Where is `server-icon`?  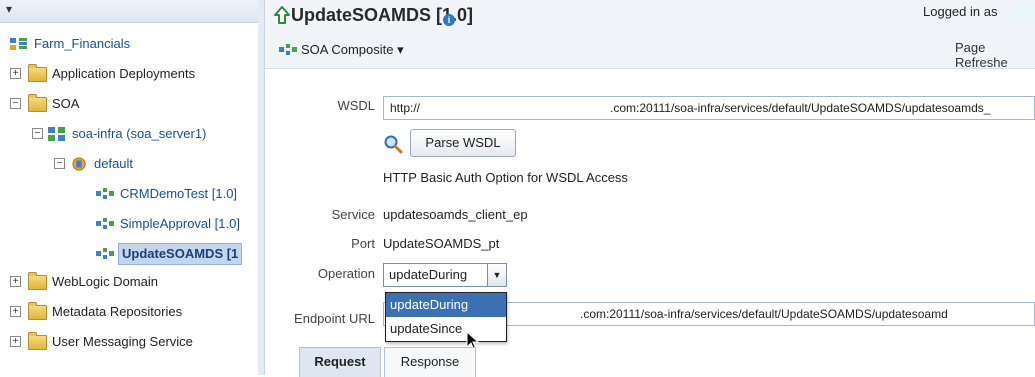 server-icon is located at coordinates (56, 134).